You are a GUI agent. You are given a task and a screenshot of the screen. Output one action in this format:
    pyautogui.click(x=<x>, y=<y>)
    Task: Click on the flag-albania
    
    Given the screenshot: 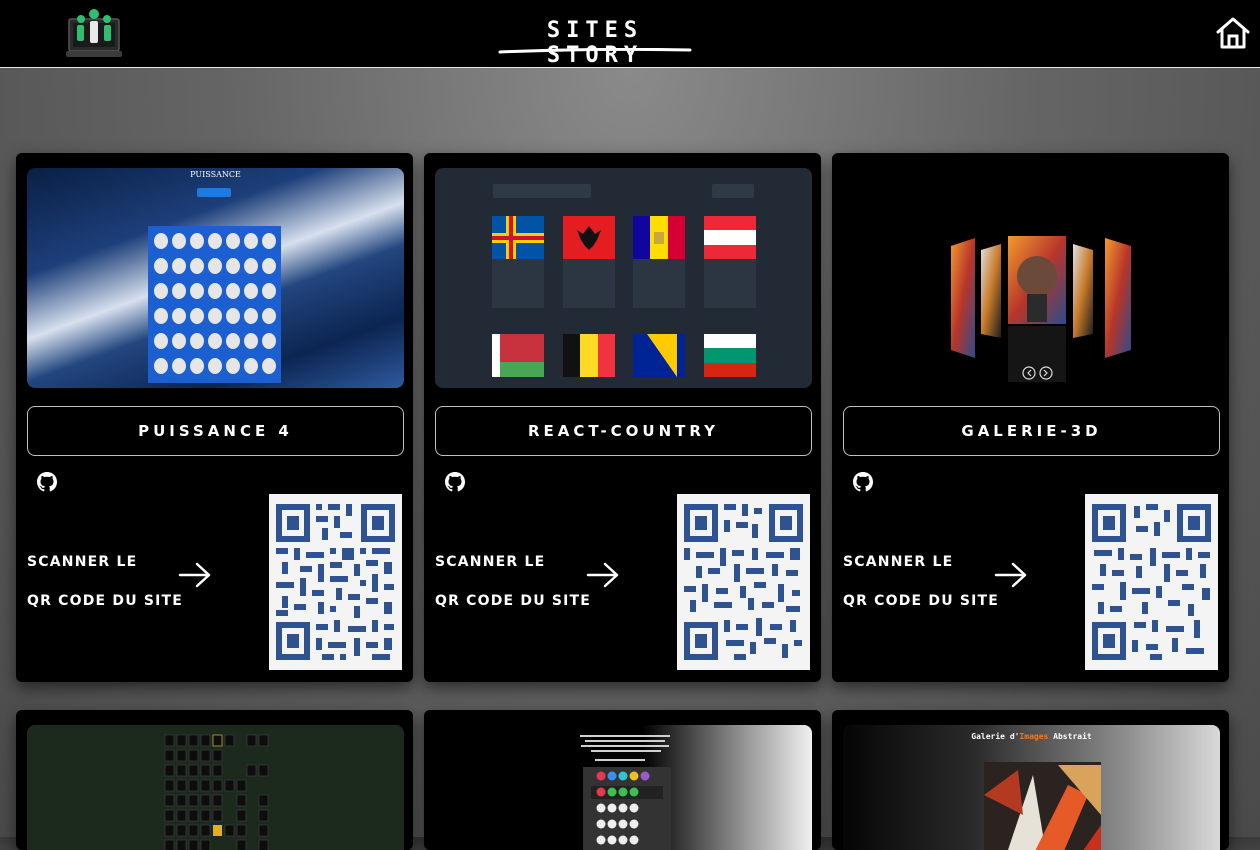 What is the action you would take?
    pyautogui.click(x=589, y=237)
    